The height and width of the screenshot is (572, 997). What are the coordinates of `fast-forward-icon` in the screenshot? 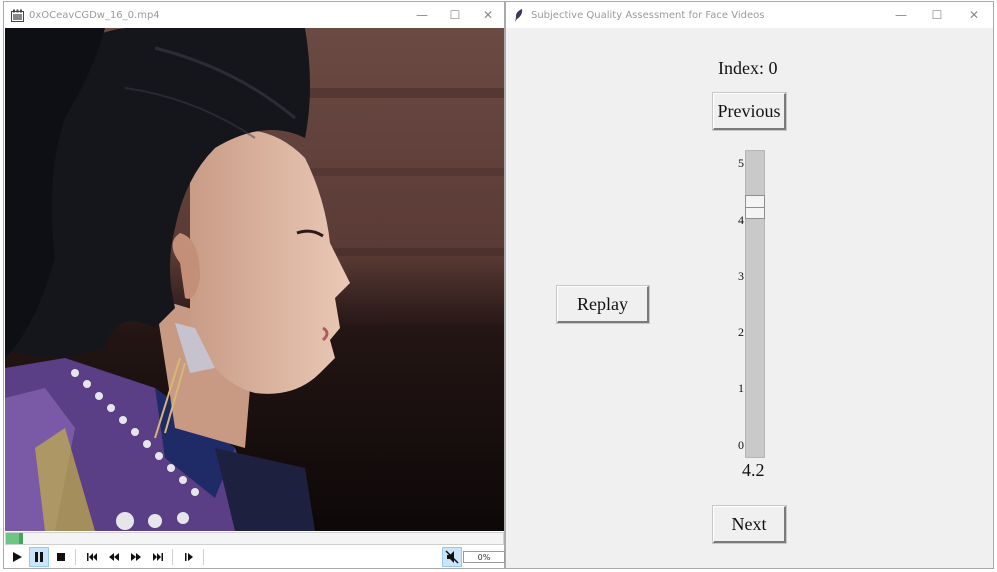 It's located at (136, 557).